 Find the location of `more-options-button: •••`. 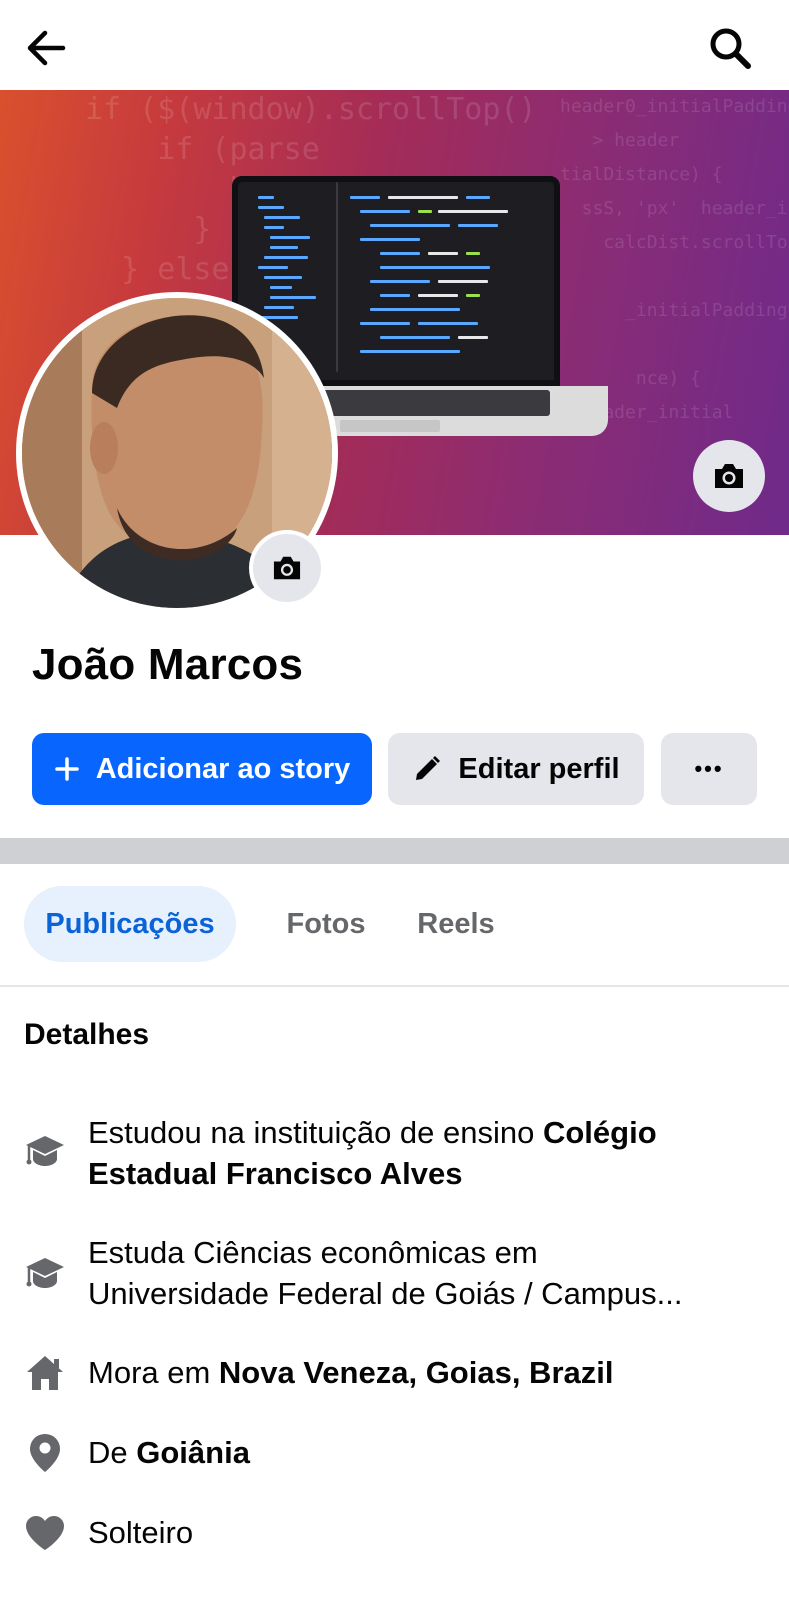

more-options-button: ••• is located at coordinates (709, 769).